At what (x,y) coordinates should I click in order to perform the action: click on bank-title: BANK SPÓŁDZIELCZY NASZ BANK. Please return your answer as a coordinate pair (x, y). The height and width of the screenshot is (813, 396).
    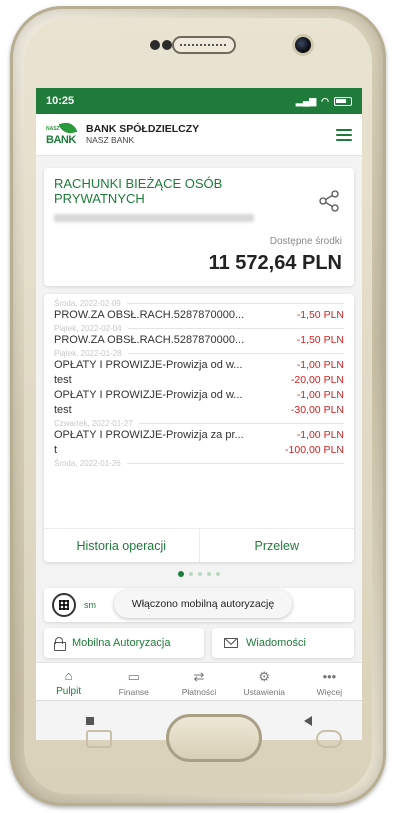
    Looking at the image, I should click on (143, 134).